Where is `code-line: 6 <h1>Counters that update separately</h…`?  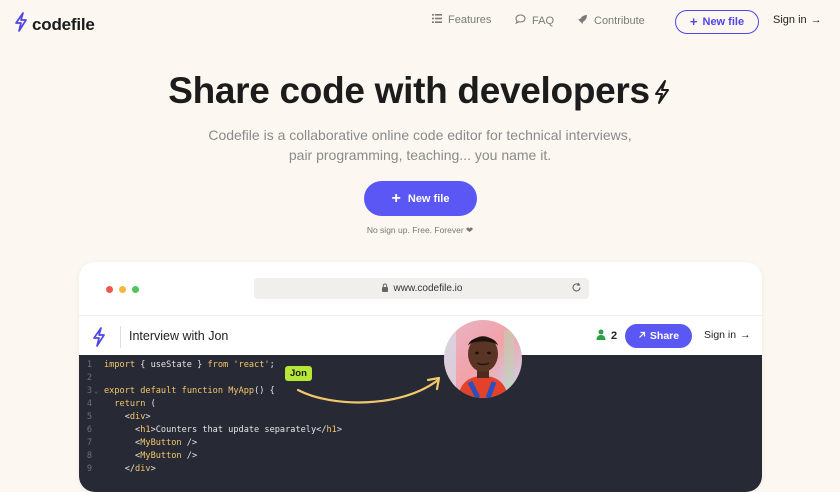
code-line: 6 <h1>Counters that update separately</h… is located at coordinates (420, 430).